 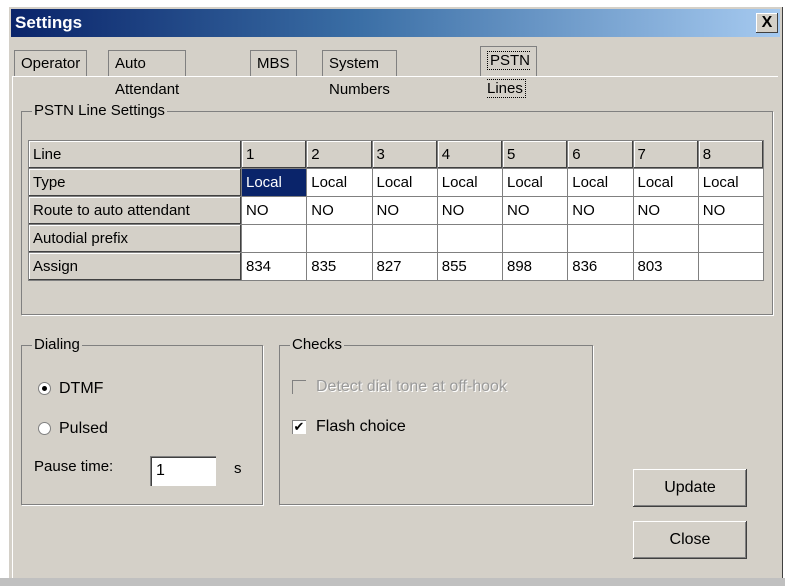 What do you see at coordinates (665, 154) in the screenshot?
I see `line-number-cell: 7` at bounding box center [665, 154].